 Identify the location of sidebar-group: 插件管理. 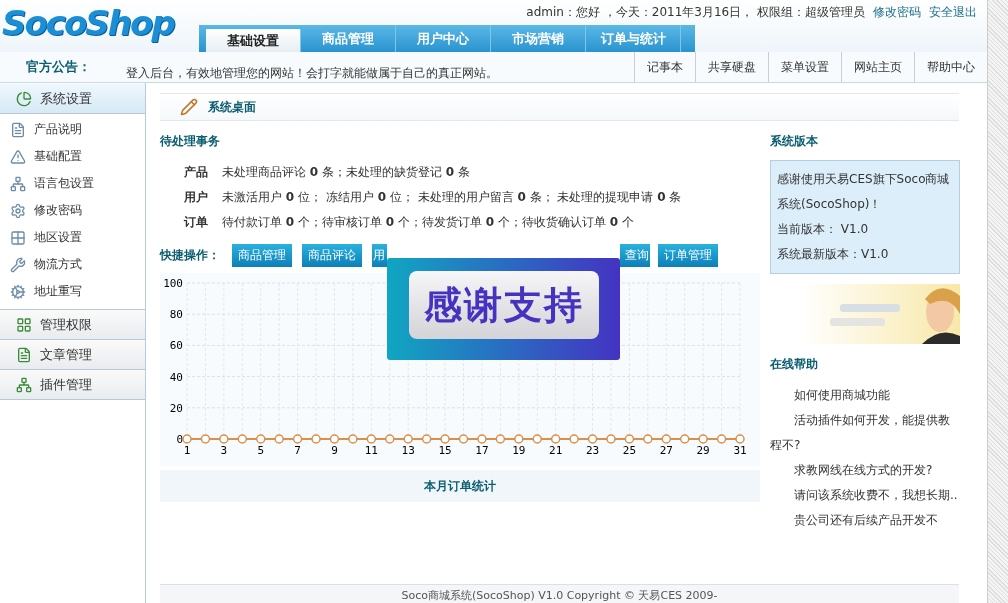
(72, 385).